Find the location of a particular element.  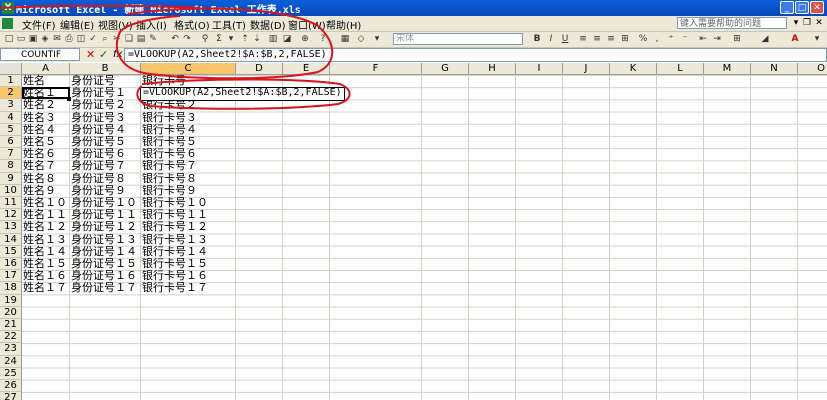

enter-icon: ✓ is located at coordinates (103, 54).